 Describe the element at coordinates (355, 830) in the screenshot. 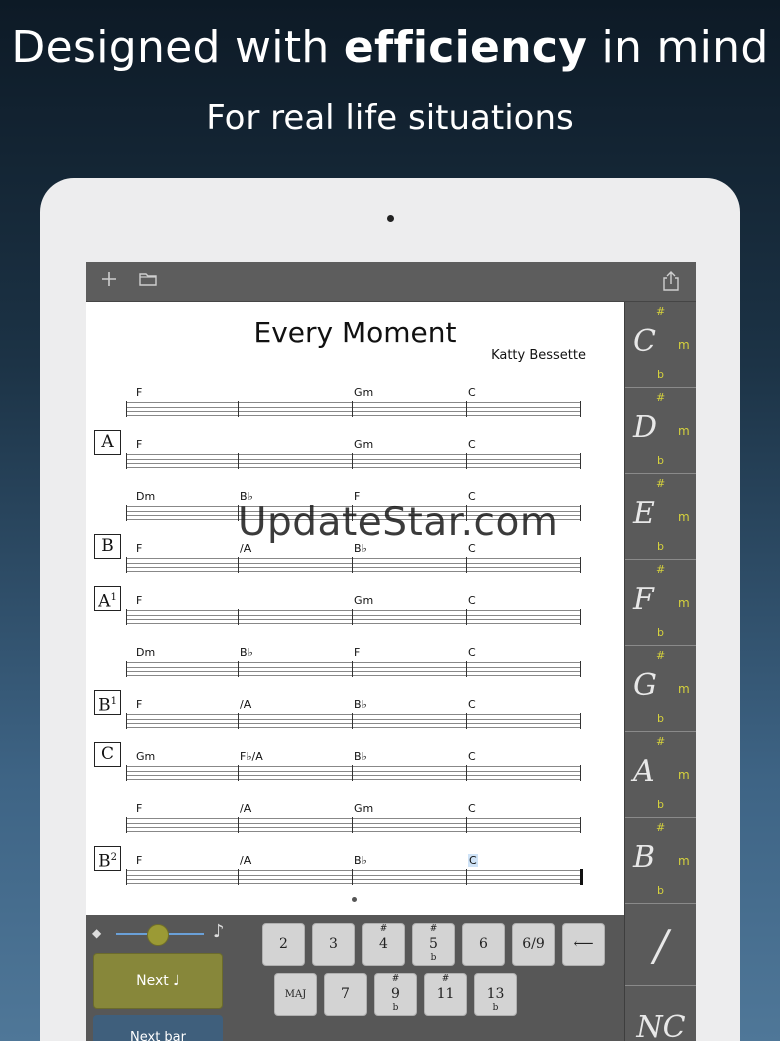

I see `staff-row: F/A Gm C` at that location.